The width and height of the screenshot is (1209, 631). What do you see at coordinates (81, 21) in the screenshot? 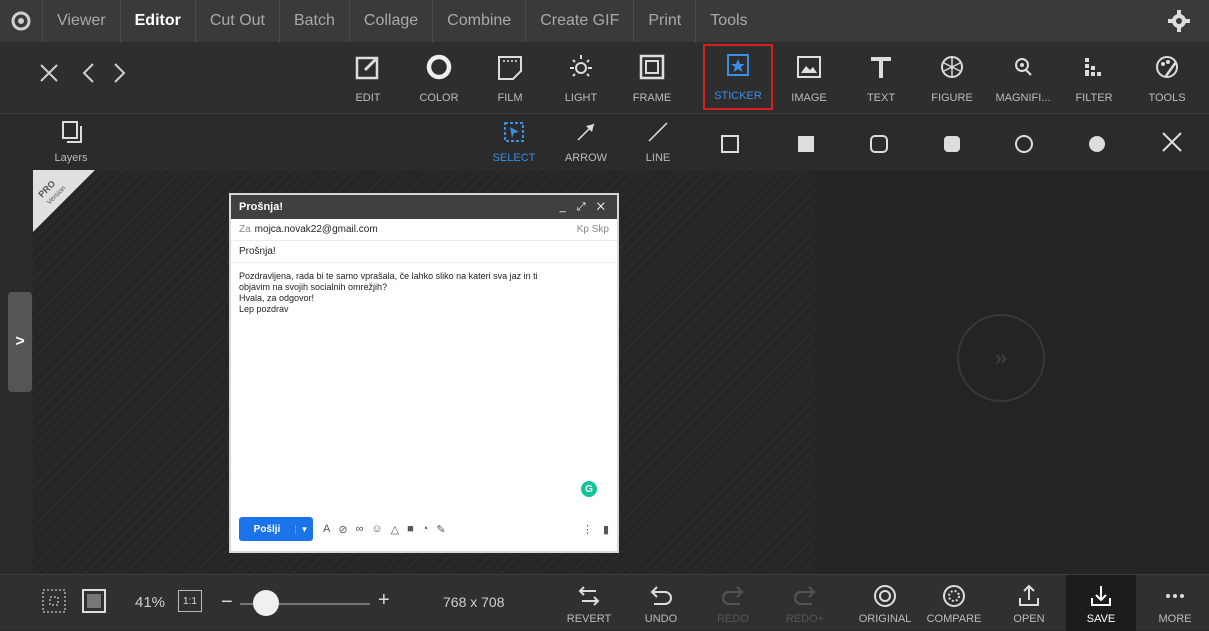
I see `menu-viewer: Viewer` at bounding box center [81, 21].